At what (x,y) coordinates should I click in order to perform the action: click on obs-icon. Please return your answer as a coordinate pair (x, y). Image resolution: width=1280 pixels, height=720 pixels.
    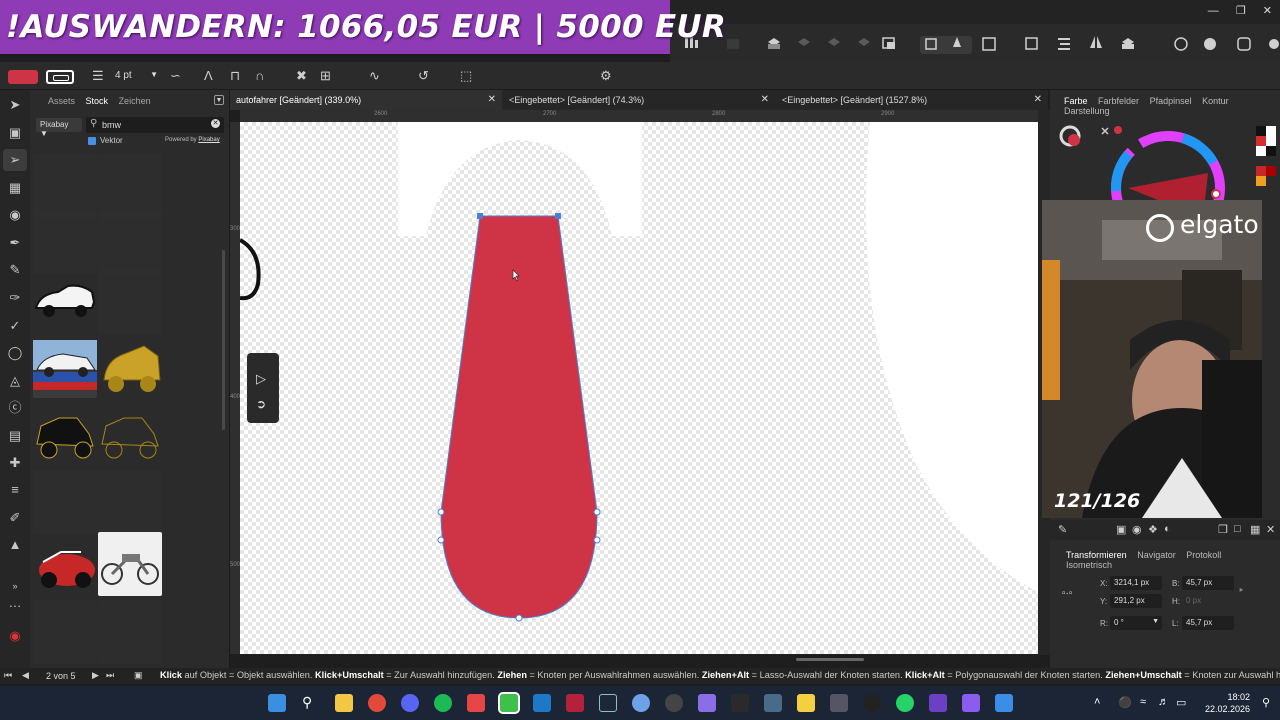
    Looking at the image, I should click on (674, 703).